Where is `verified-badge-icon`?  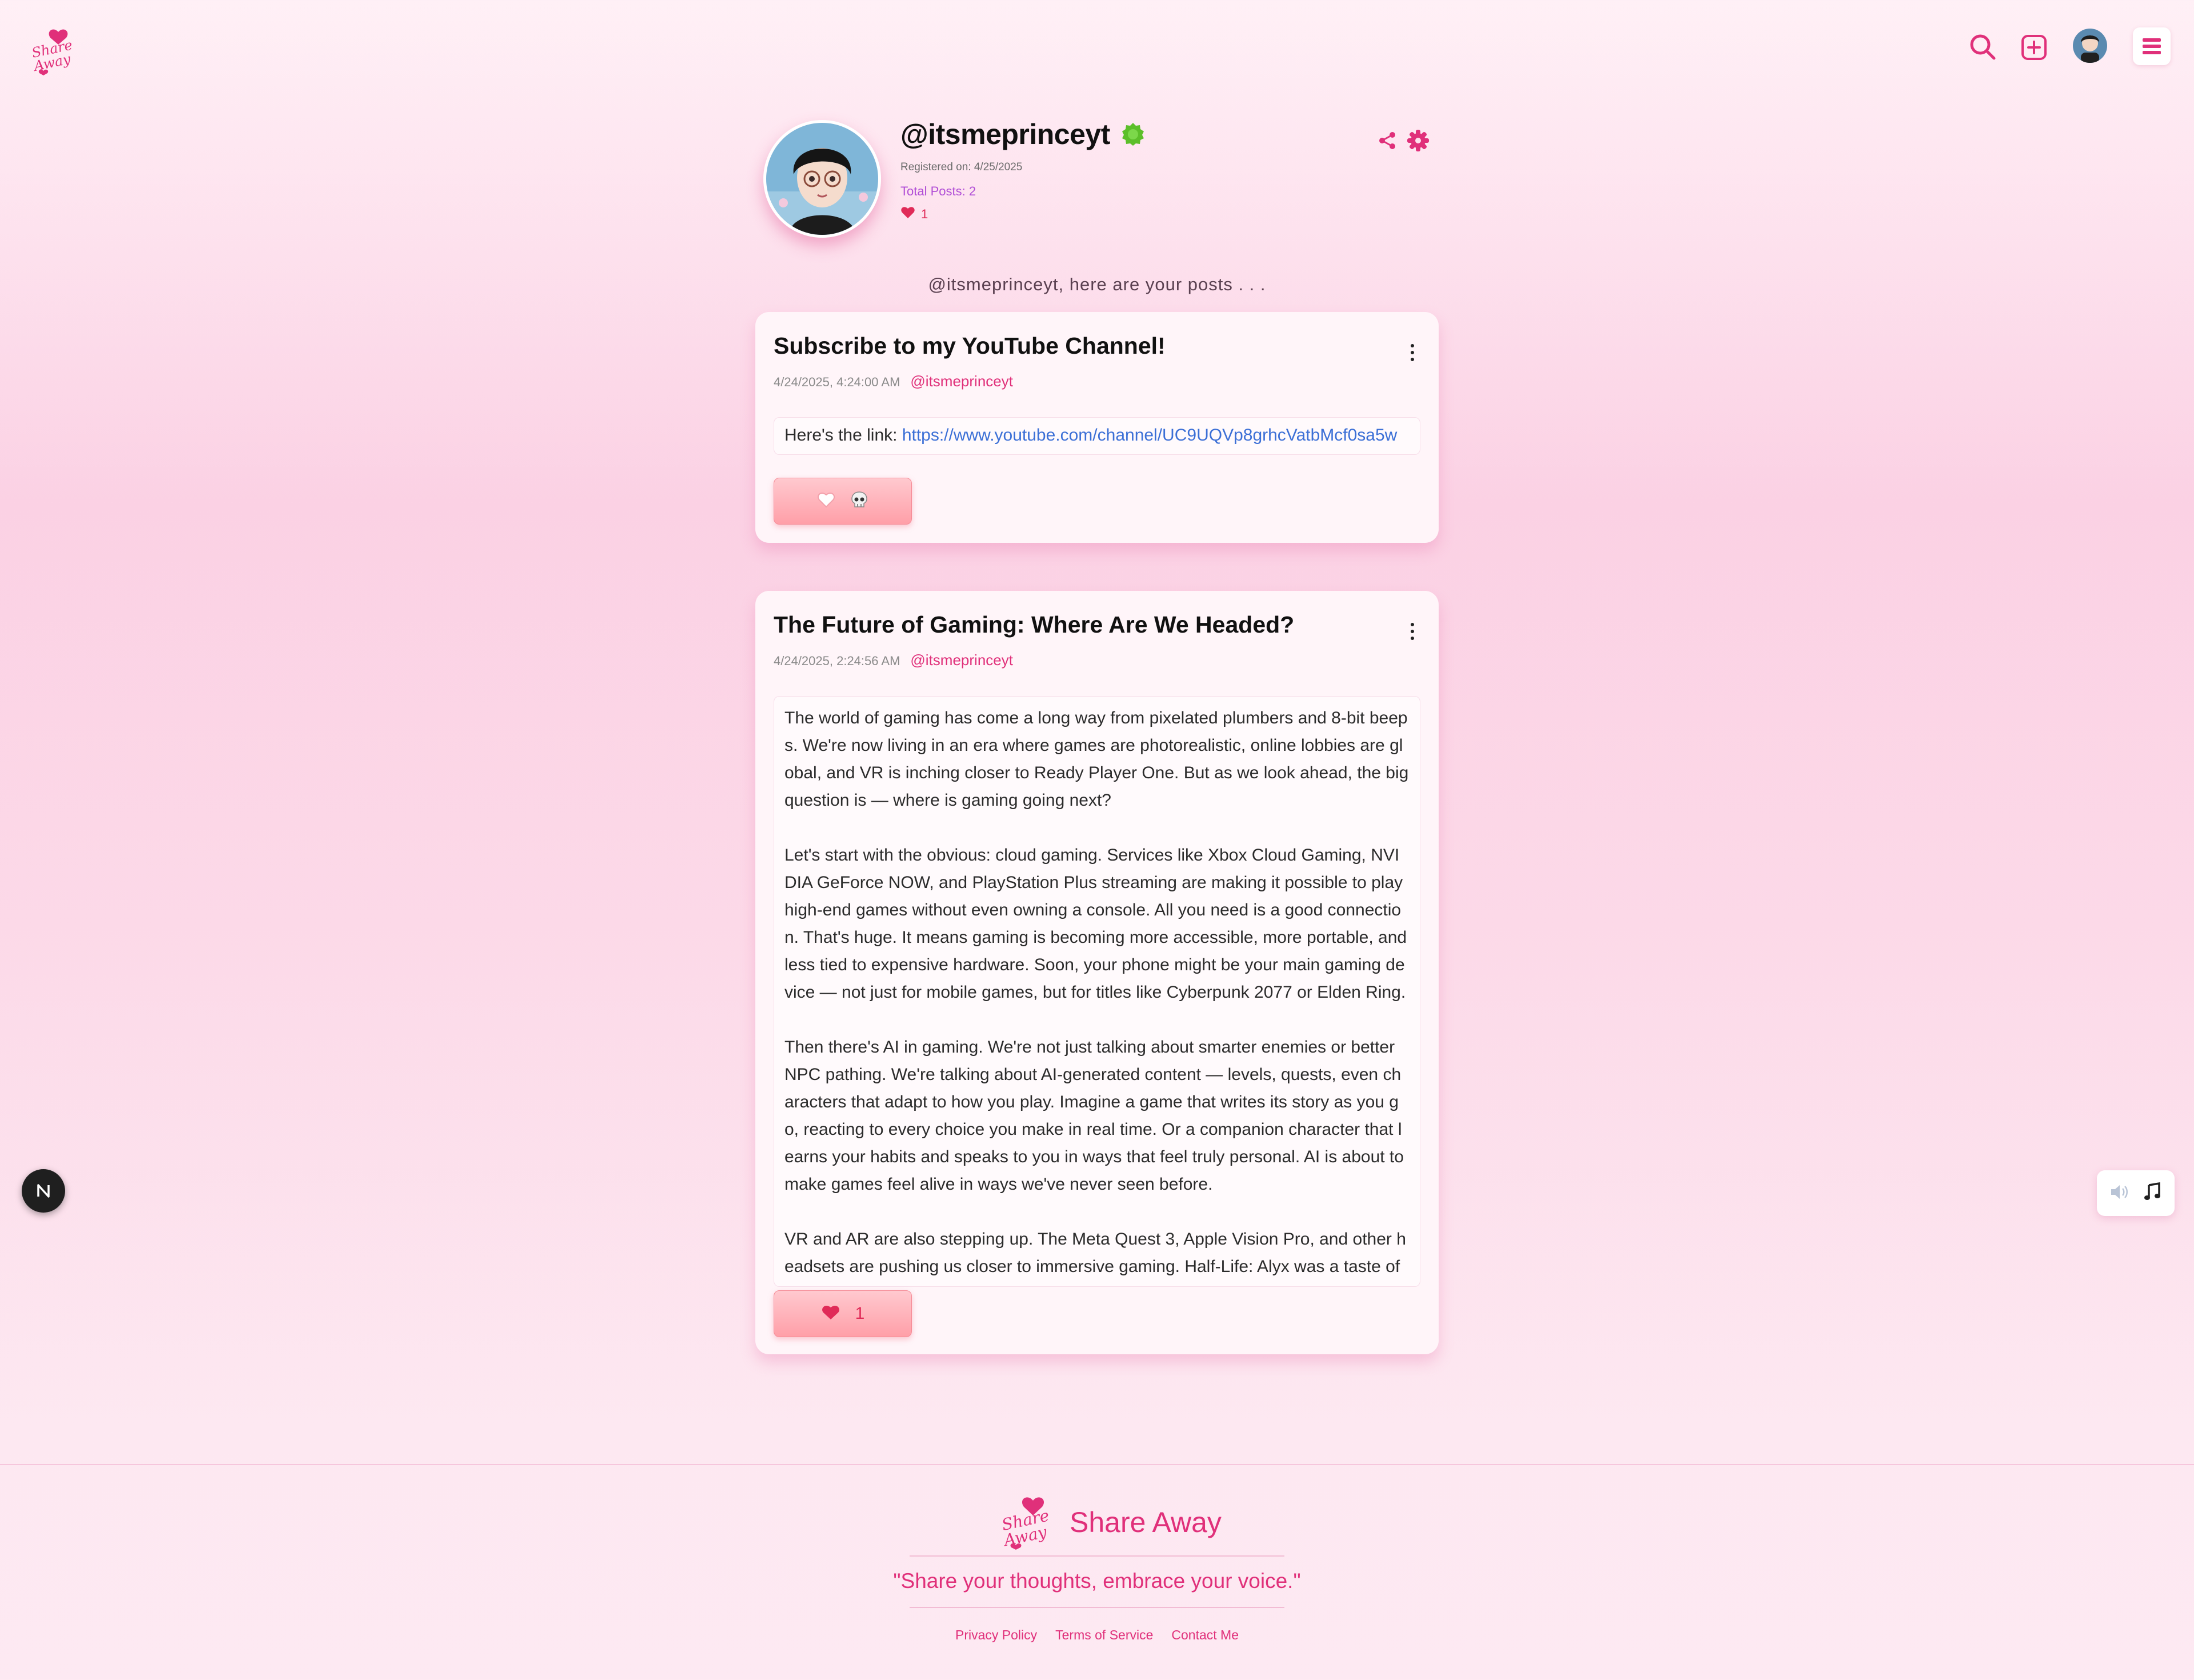
verified-badge-icon is located at coordinates (1133, 134).